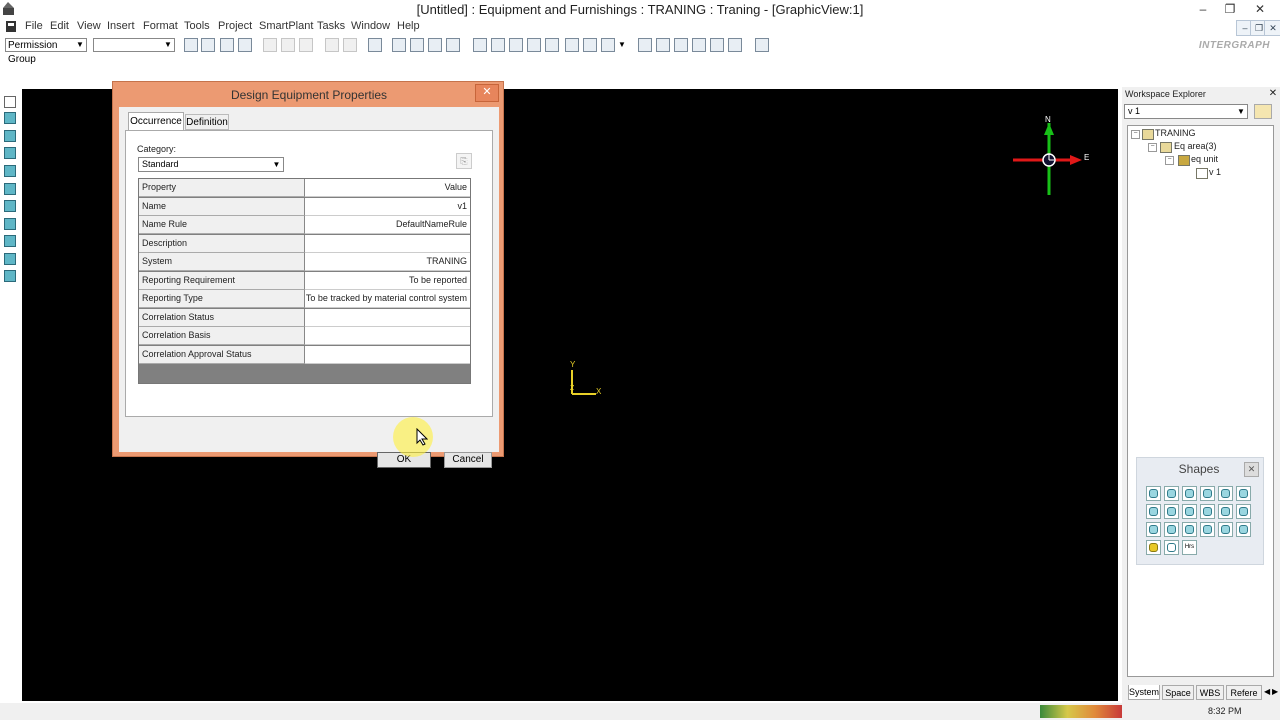  What do you see at coordinates (1207, 529) in the screenshot?
I see `saddle-shape-icon` at bounding box center [1207, 529].